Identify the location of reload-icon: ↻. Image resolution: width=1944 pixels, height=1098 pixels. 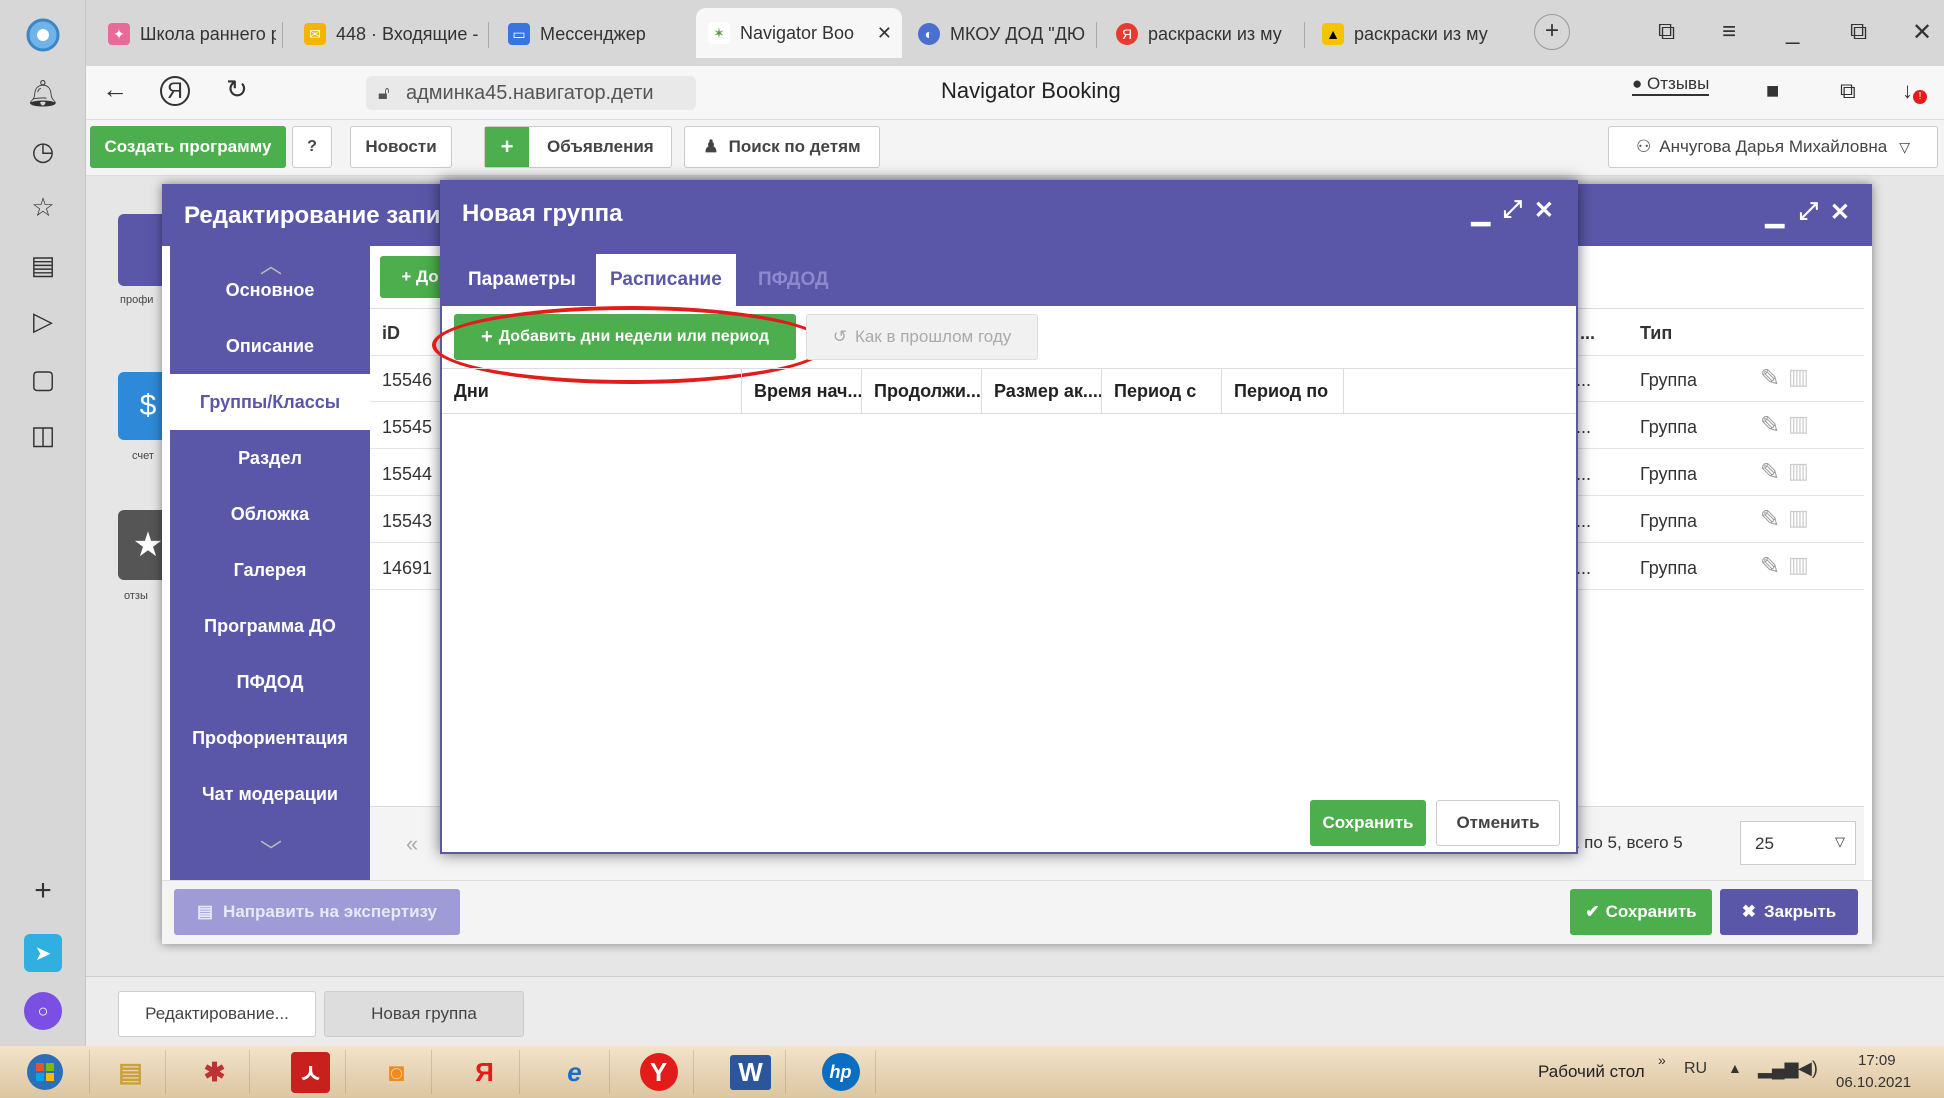
(237, 89).